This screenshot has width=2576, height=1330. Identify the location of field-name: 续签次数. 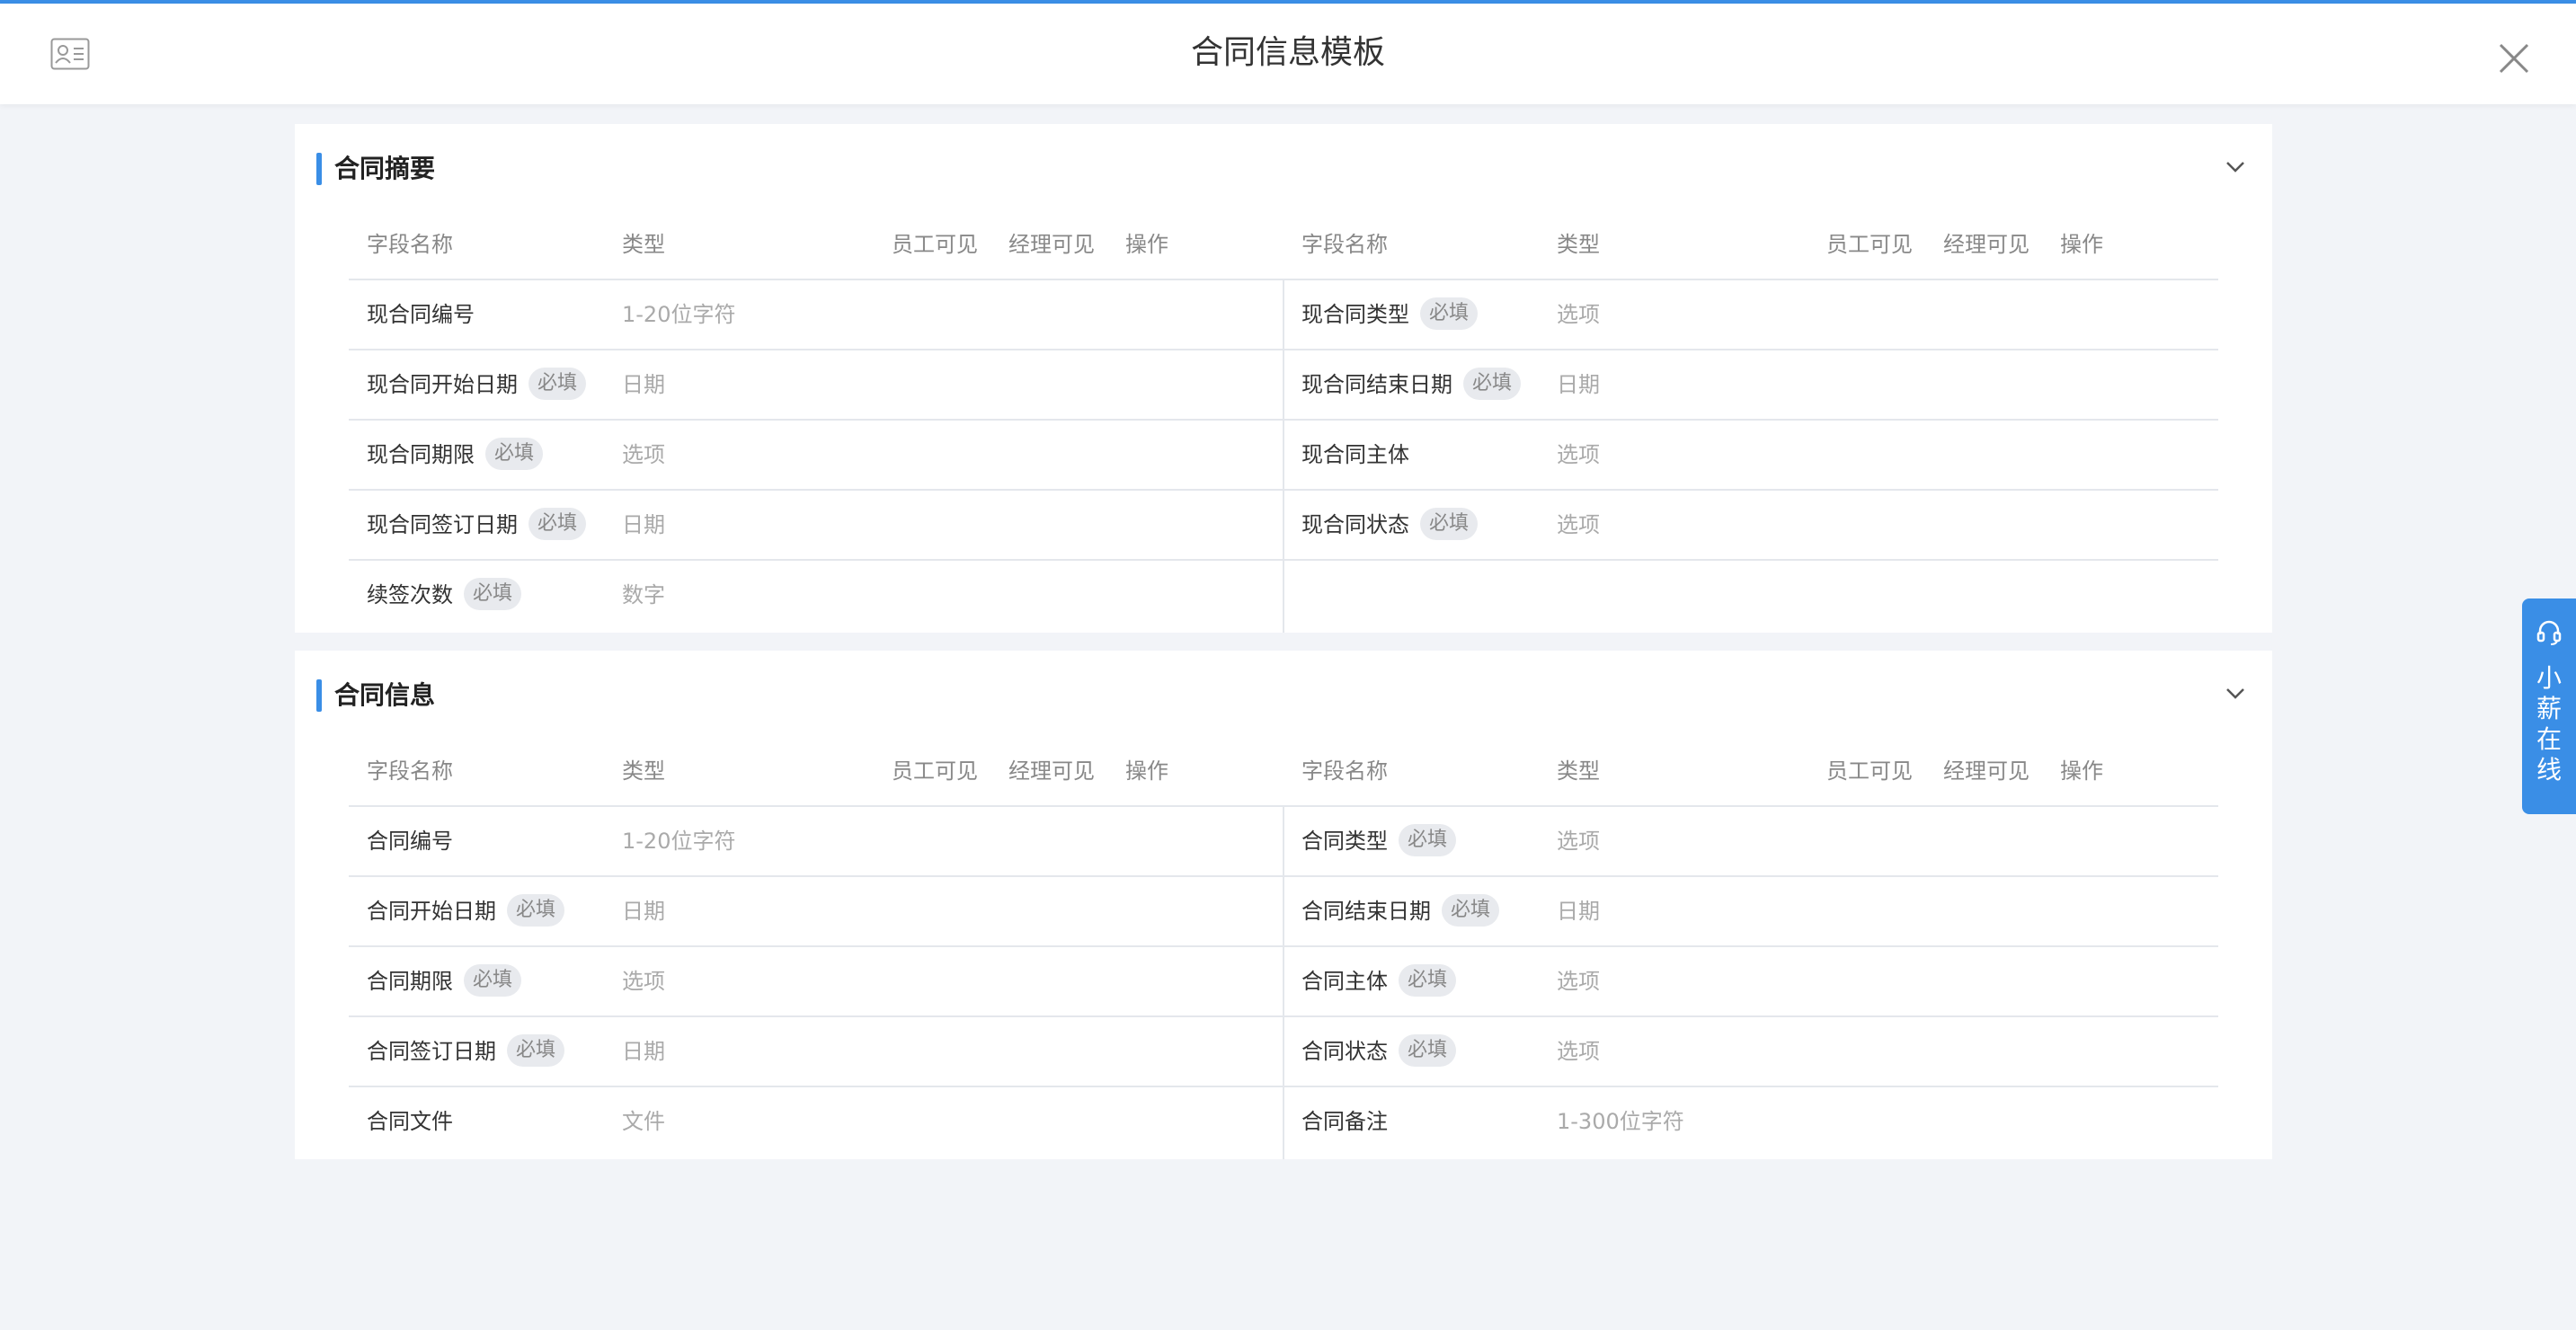
(410, 594).